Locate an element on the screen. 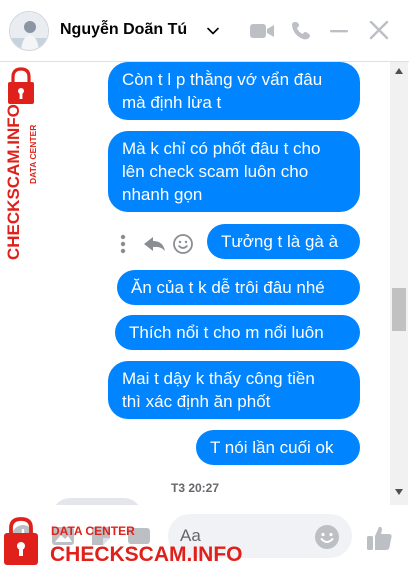 This screenshot has height=571, width=409. chat-header: Nguyễn Doãn Tú is located at coordinates (204, 31).